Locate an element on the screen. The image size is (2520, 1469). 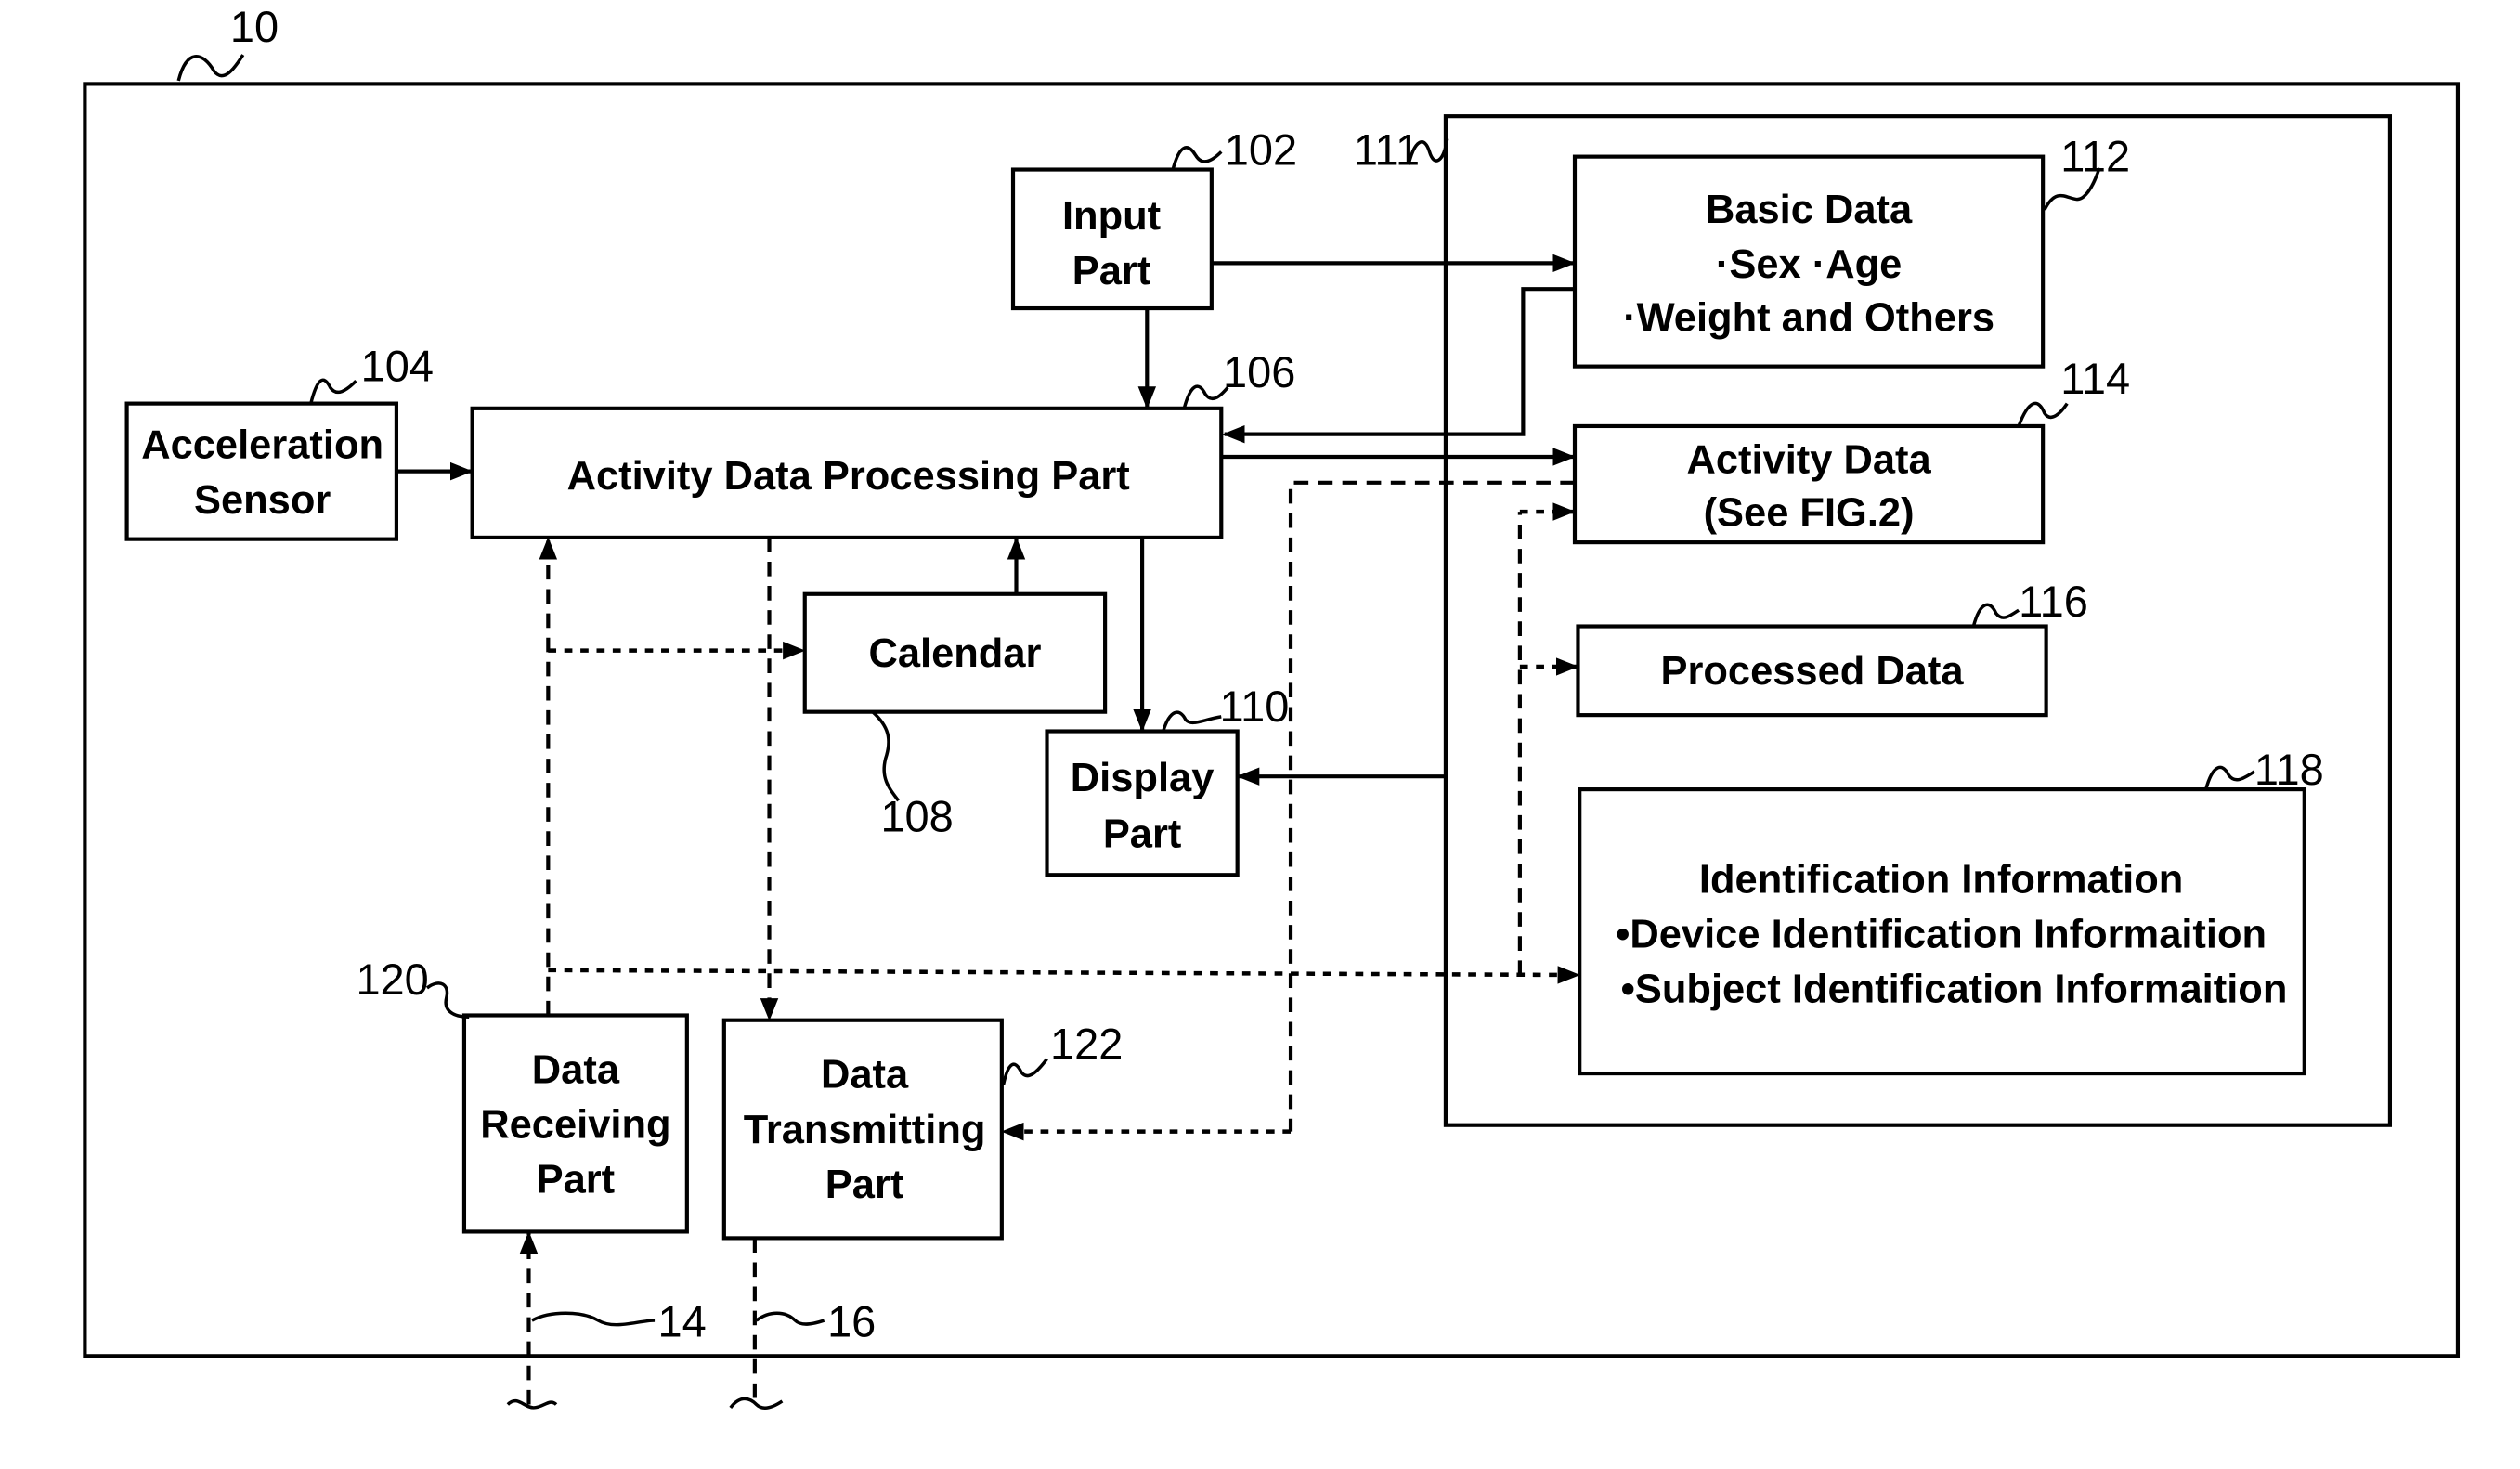
storage-ref-label: 111 is located at coordinates (1387, 149).